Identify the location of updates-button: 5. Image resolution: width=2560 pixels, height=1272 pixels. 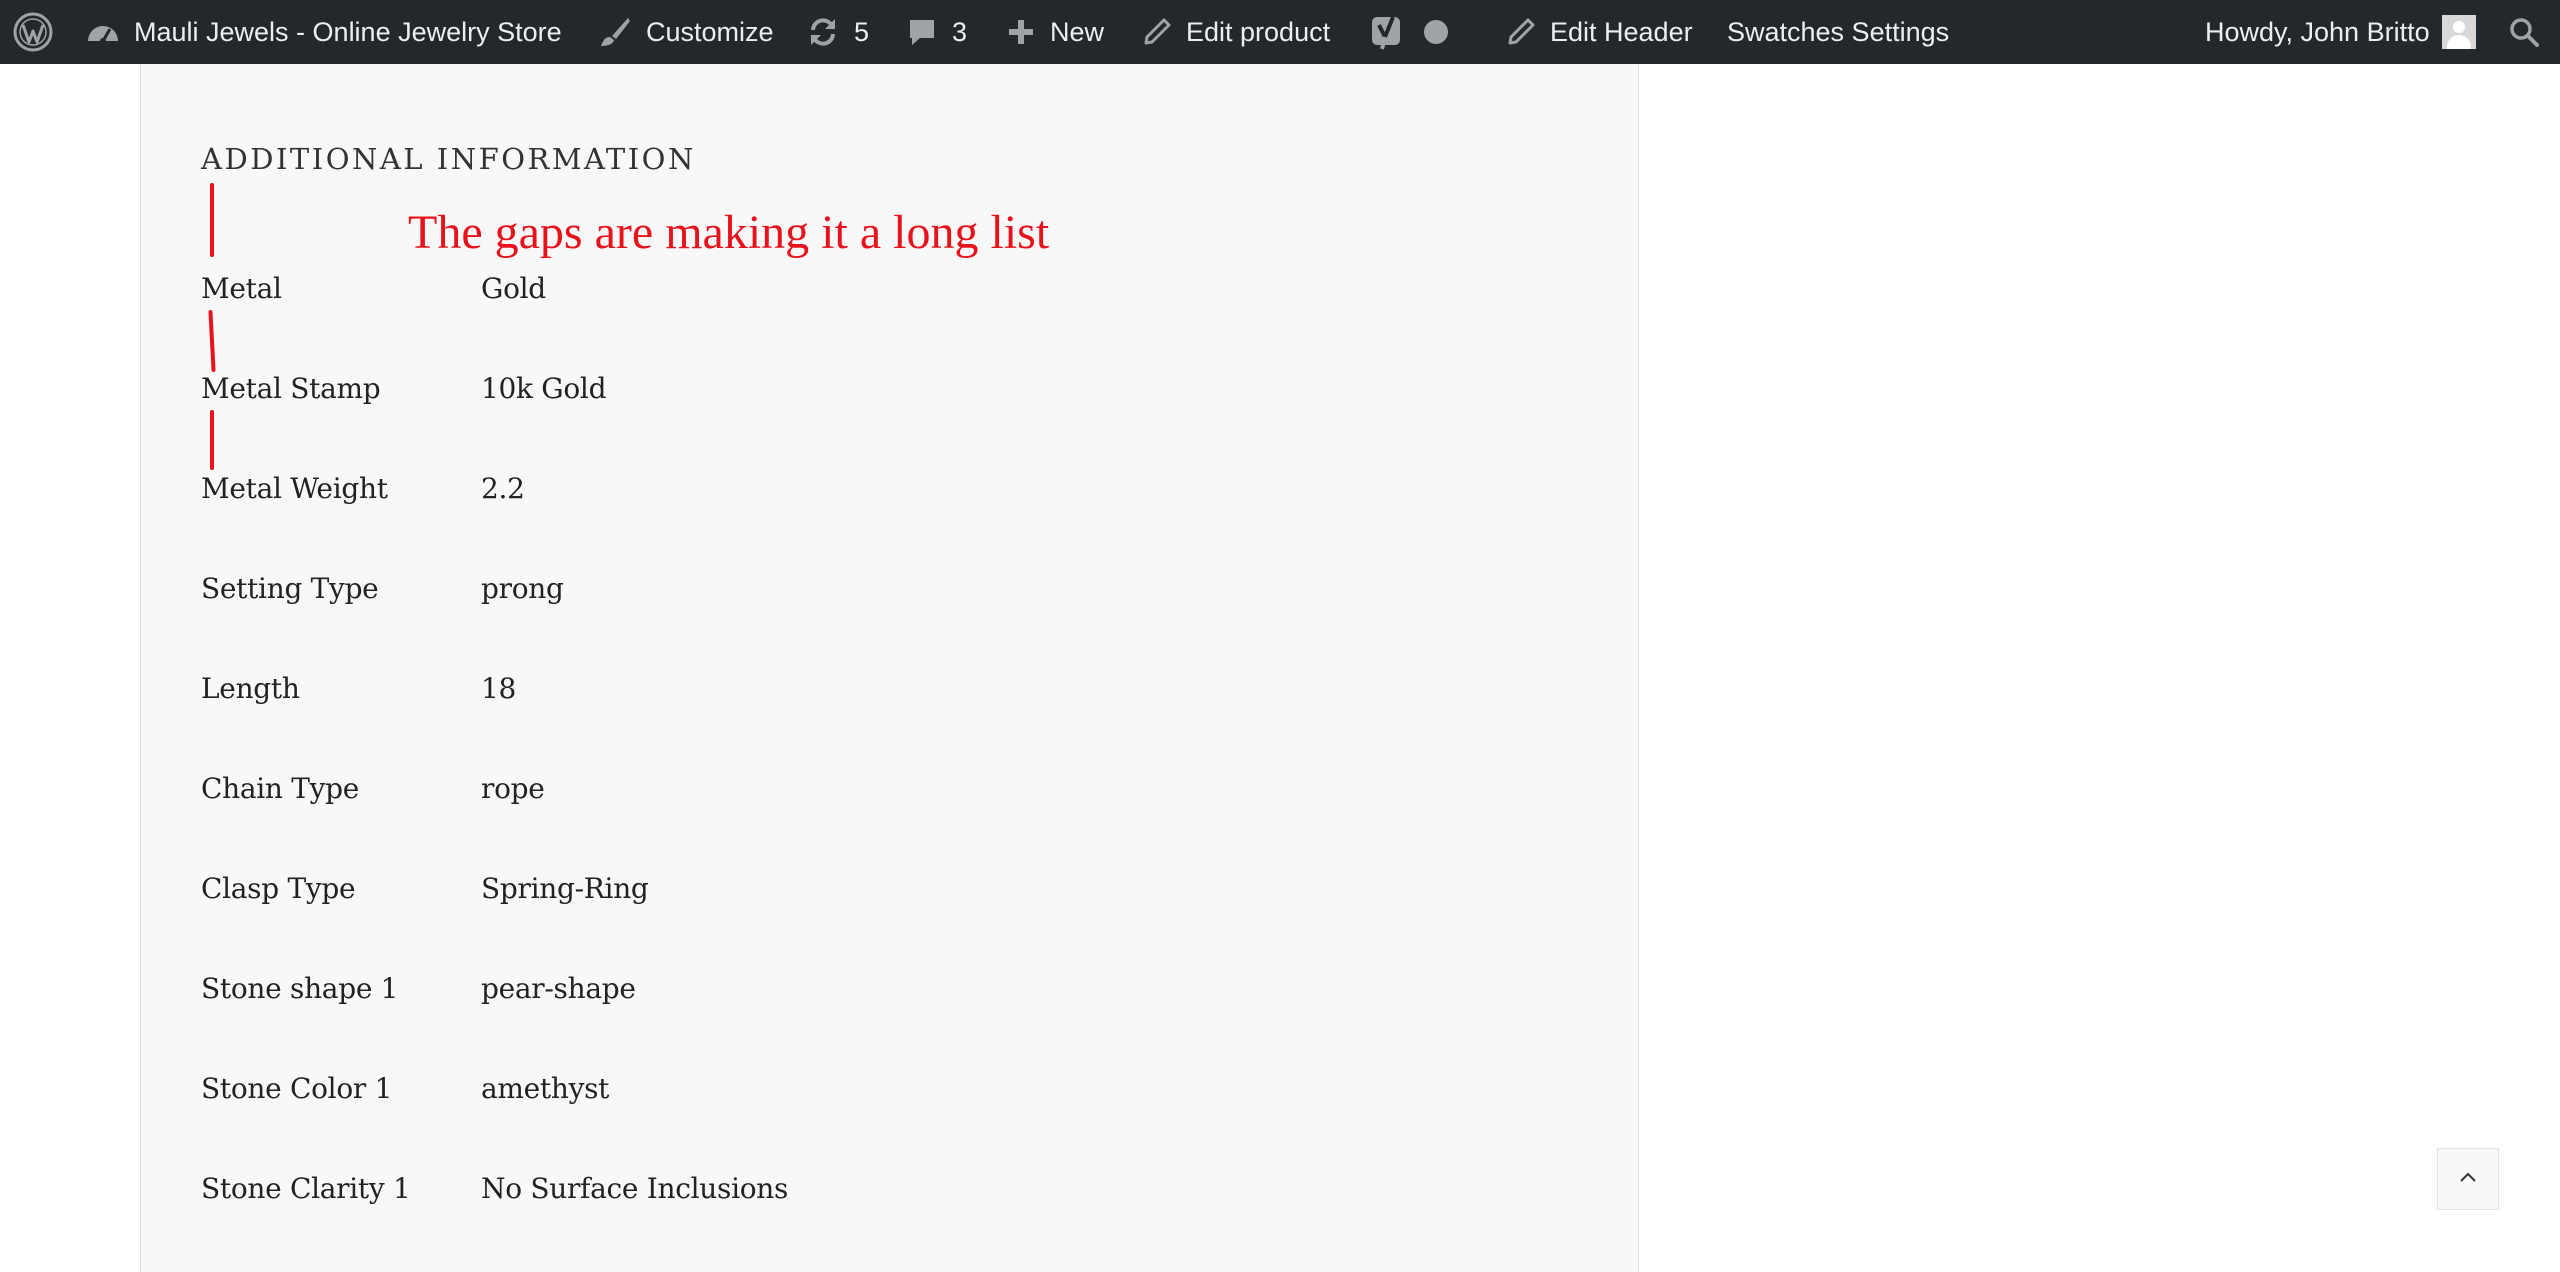
(837, 32).